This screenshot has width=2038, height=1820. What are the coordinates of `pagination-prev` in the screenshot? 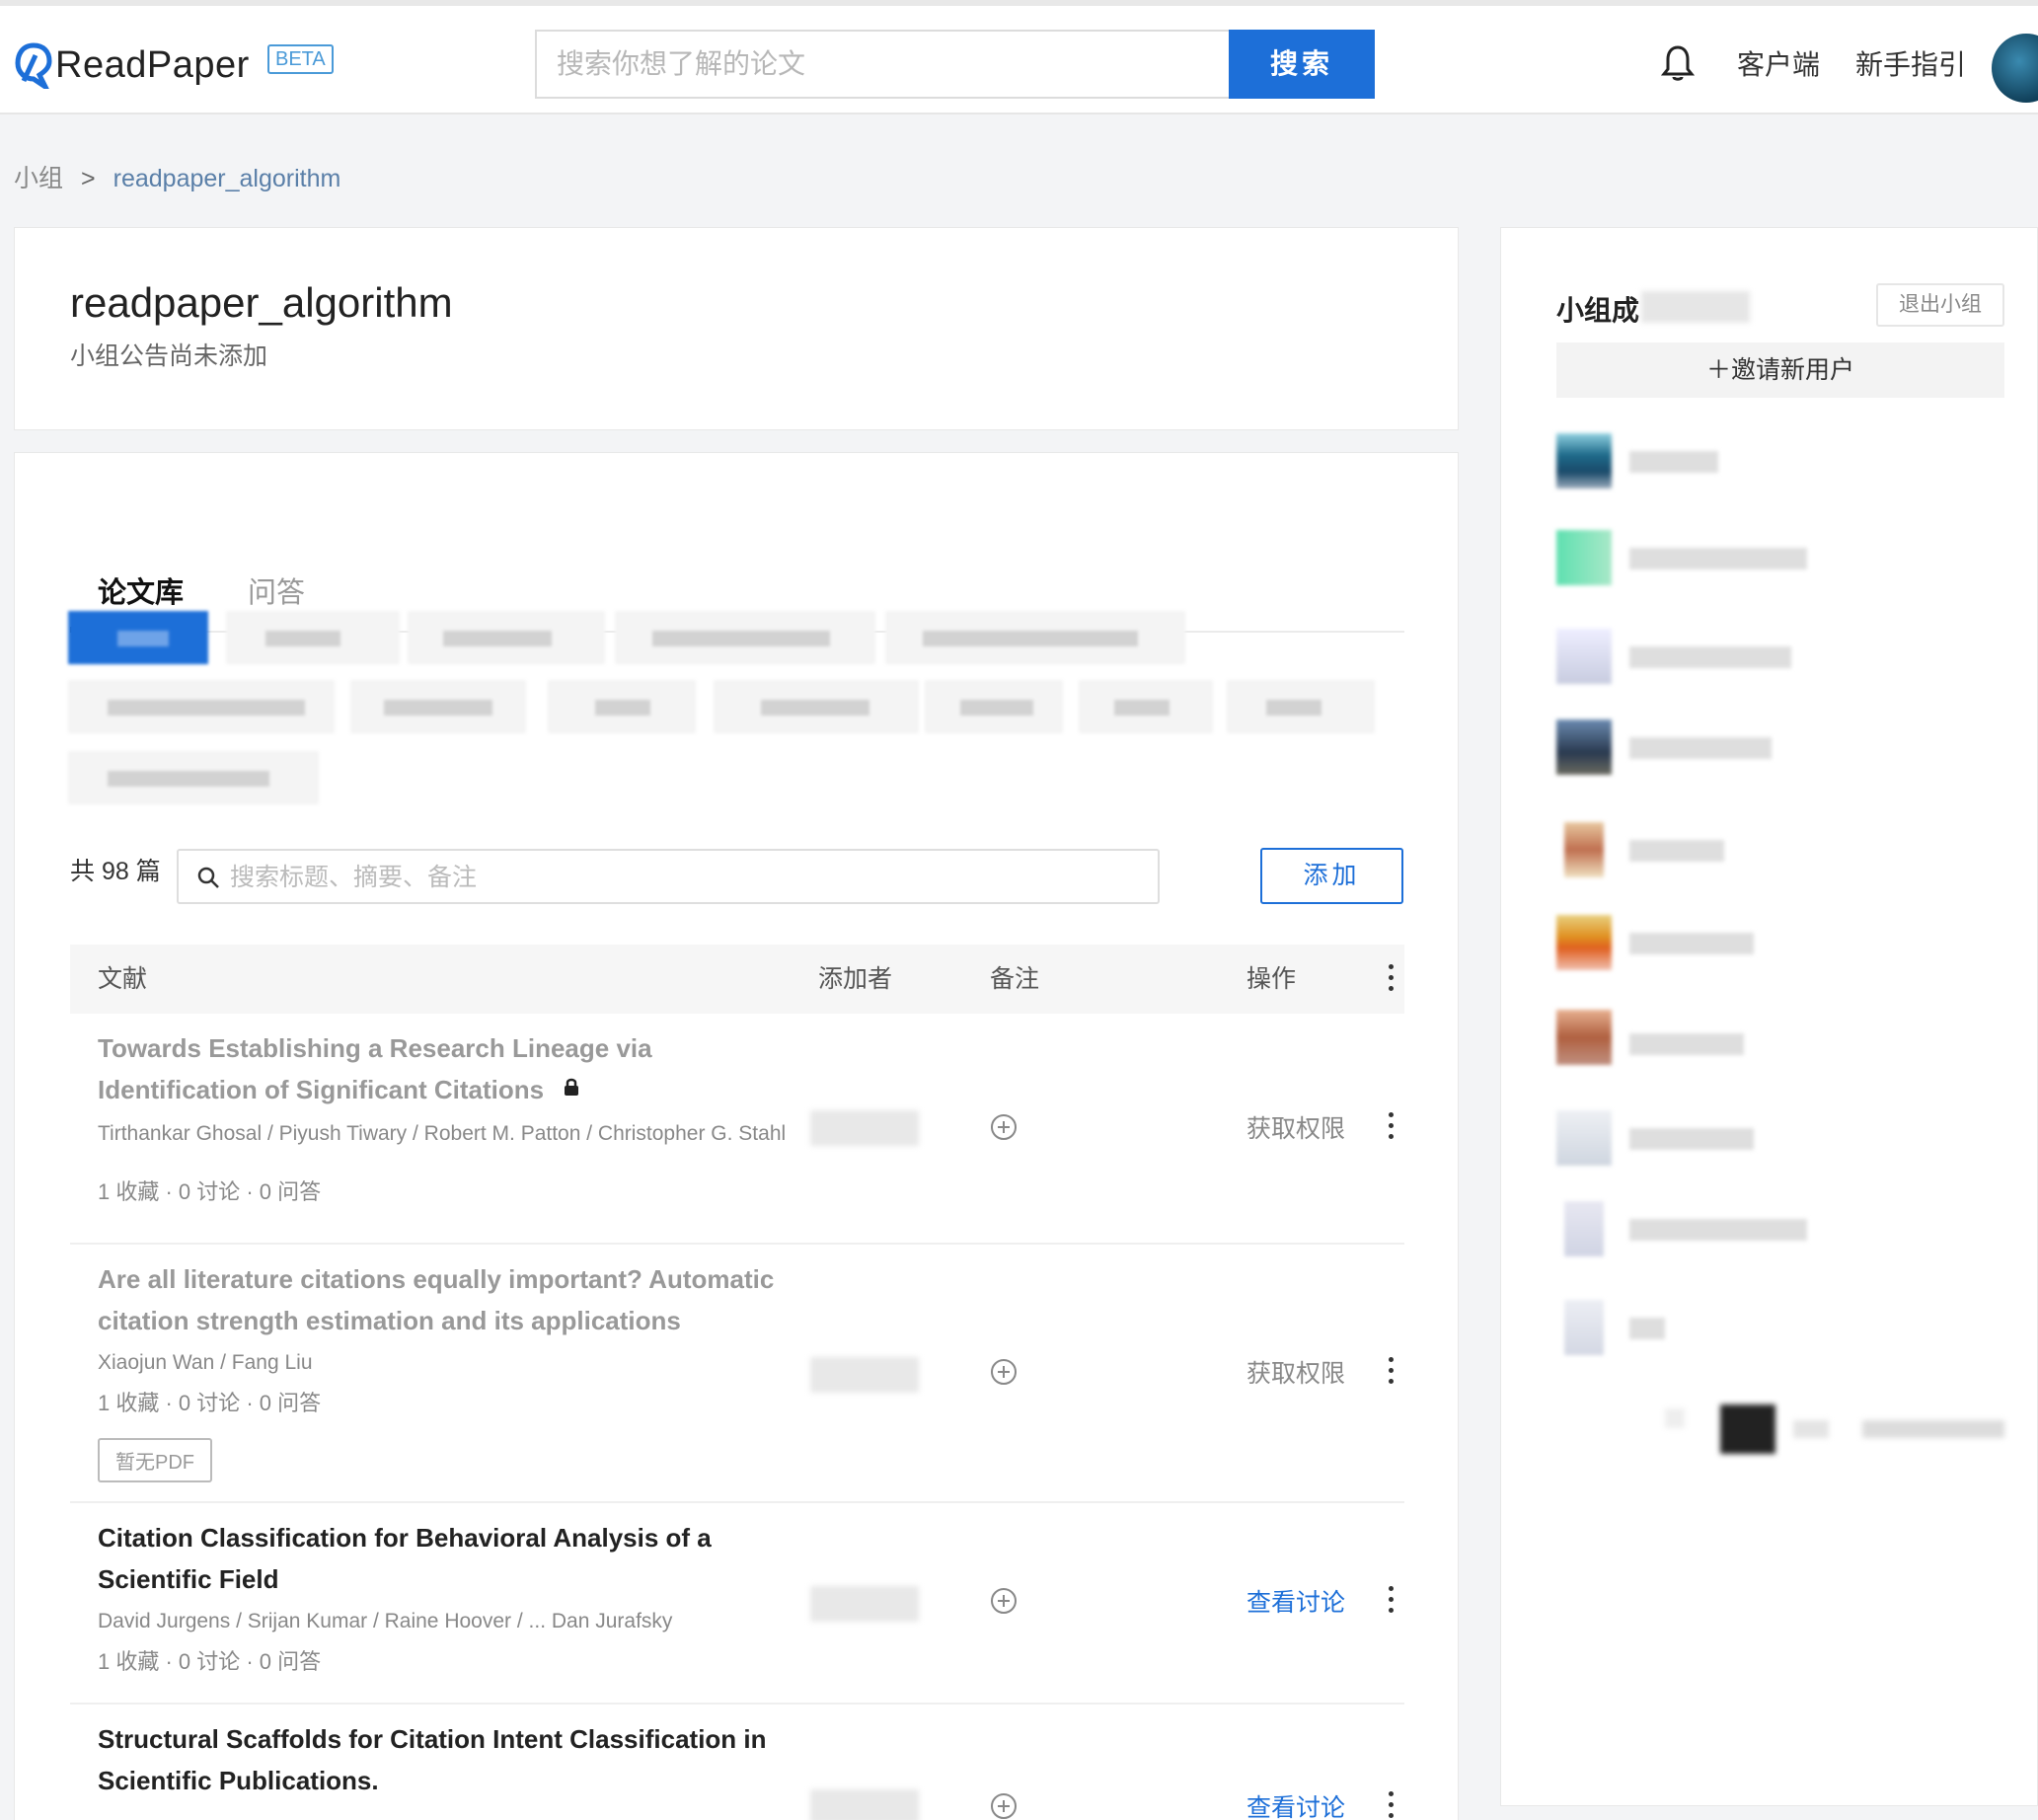 It's located at (1675, 1418).